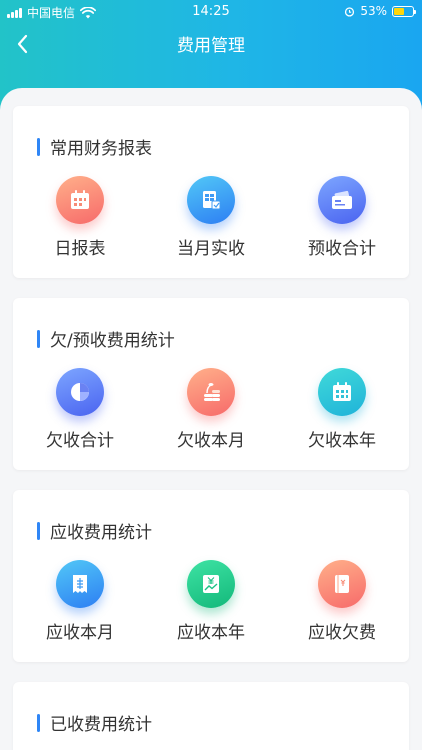 Image resolution: width=422 pixels, height=750 pixels. Describe the element at coordinates (211, 633) in the screenshot. I see `item-label: 应收本年` at that location.